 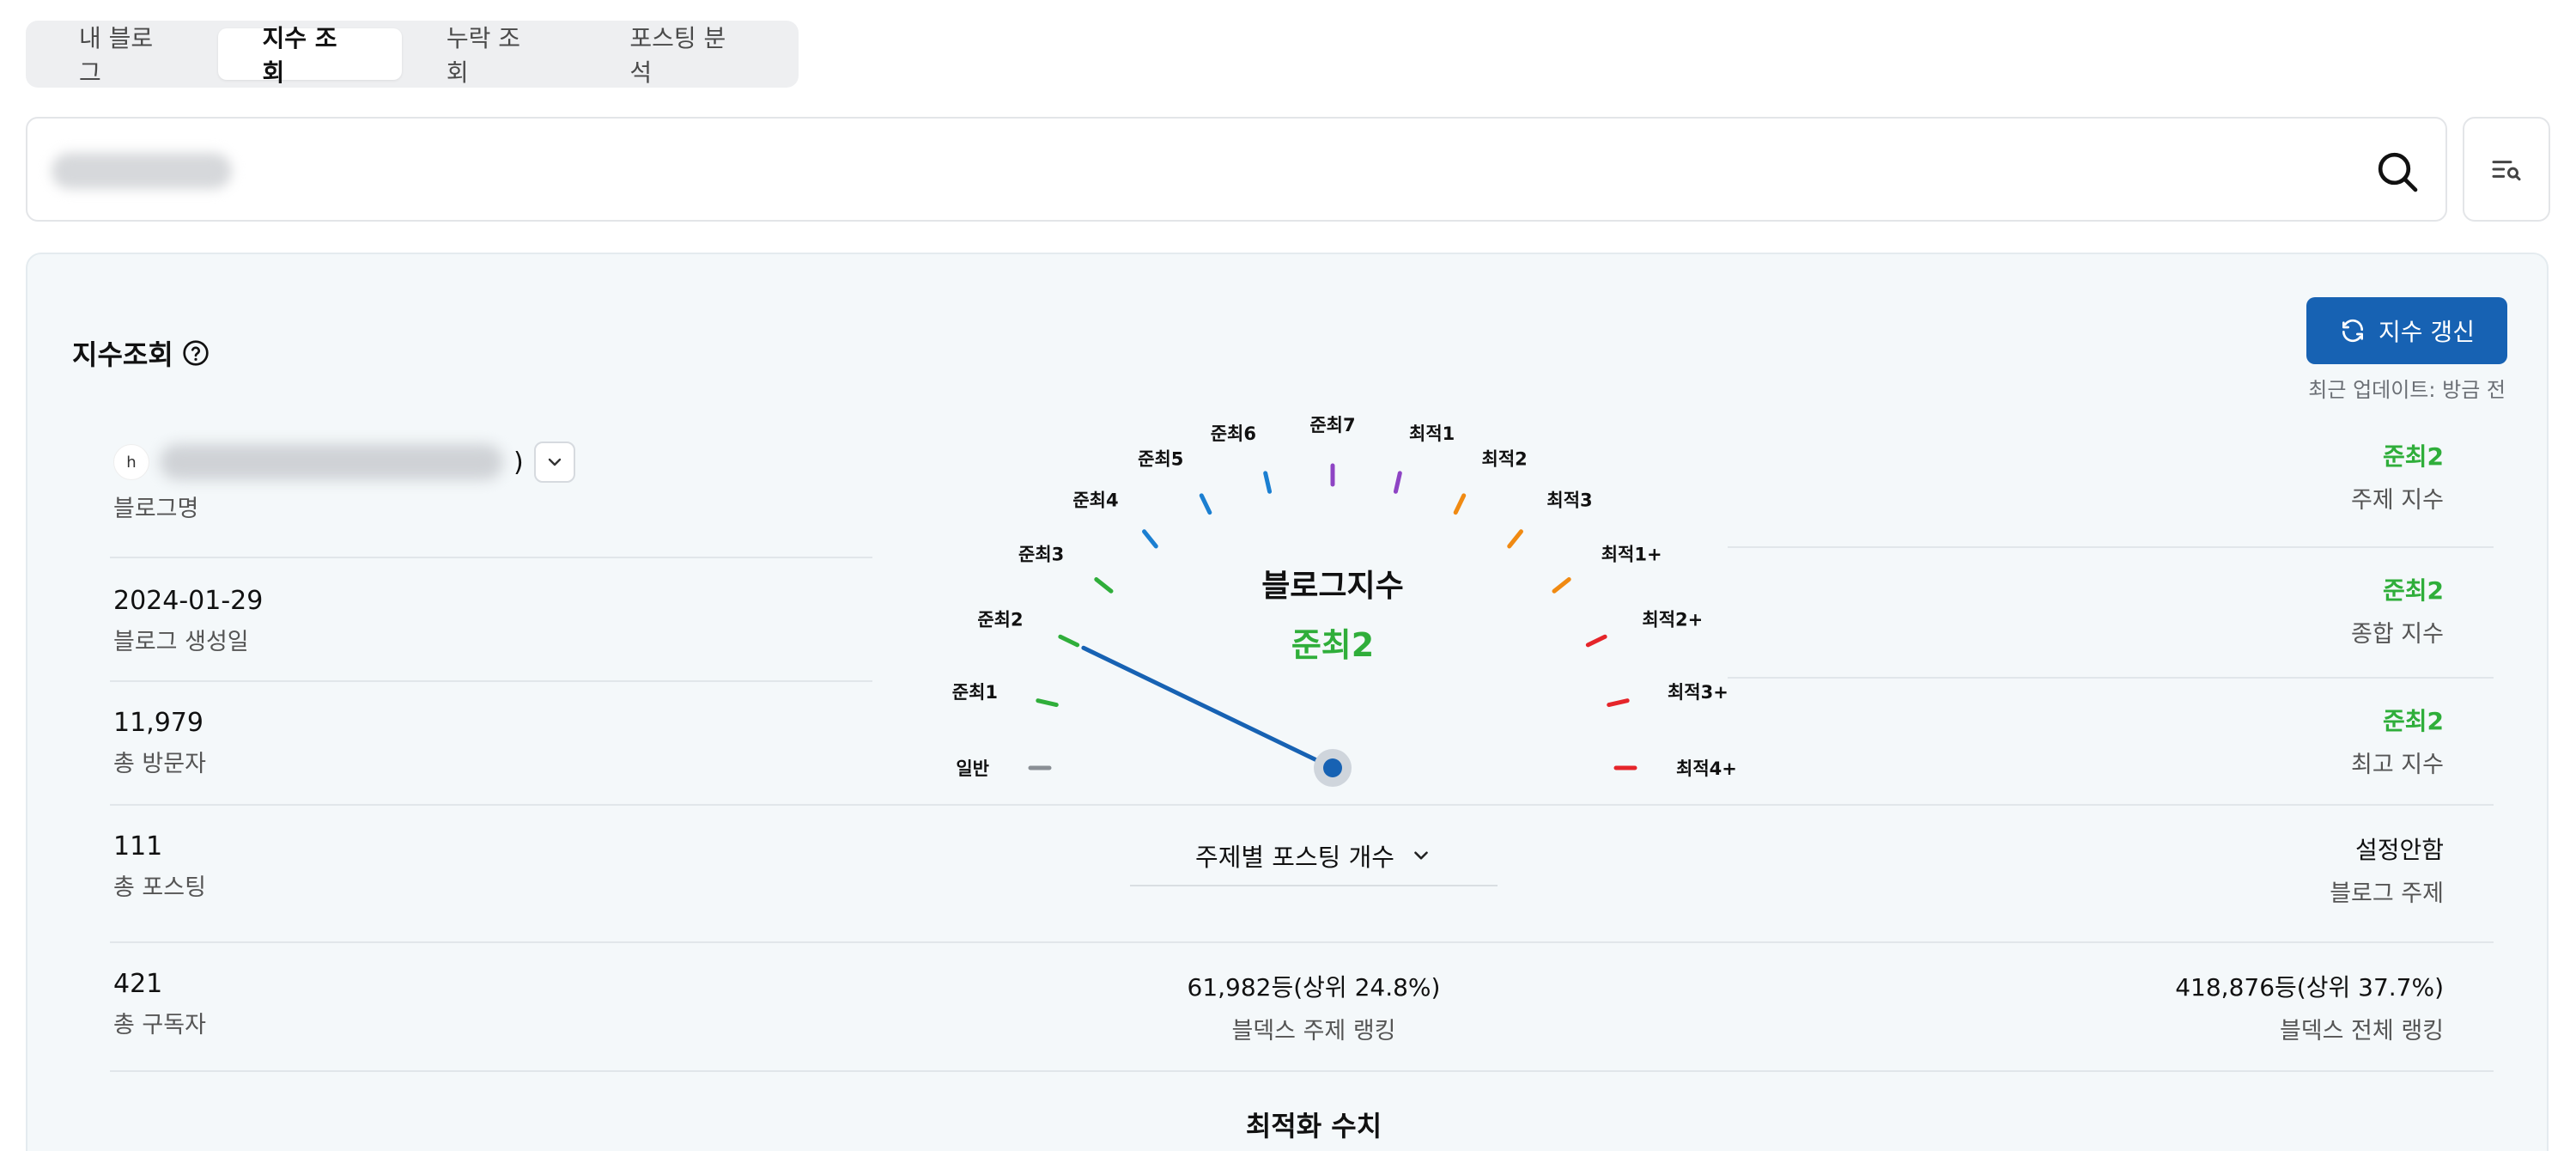 What do you see at coordinates (196, 353) in the screenshot?
I see `help-icon` at bounding box center [196, 353].